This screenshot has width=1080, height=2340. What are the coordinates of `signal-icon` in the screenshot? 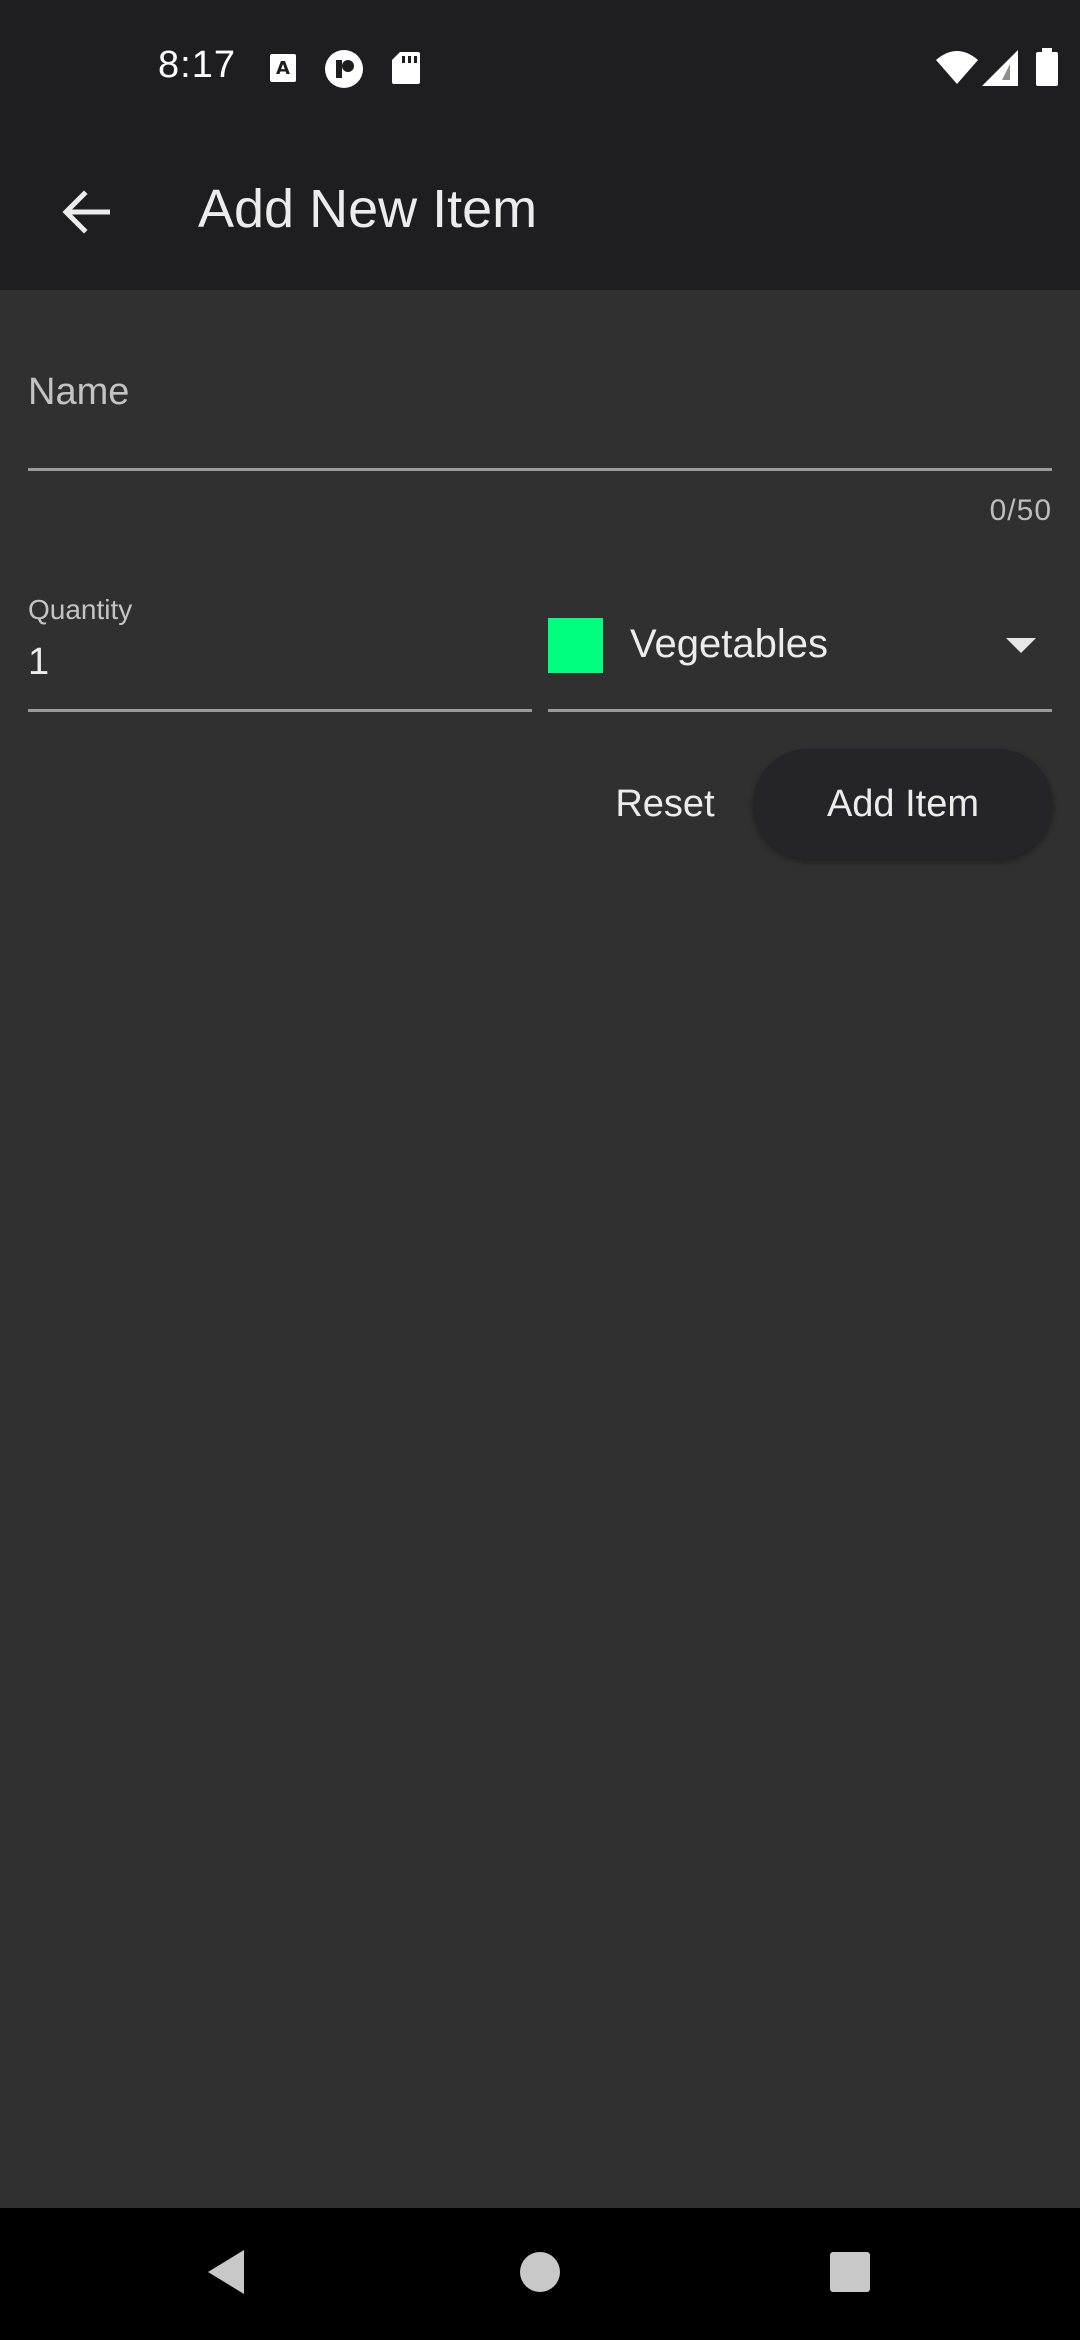 It's located at (1000, 70).